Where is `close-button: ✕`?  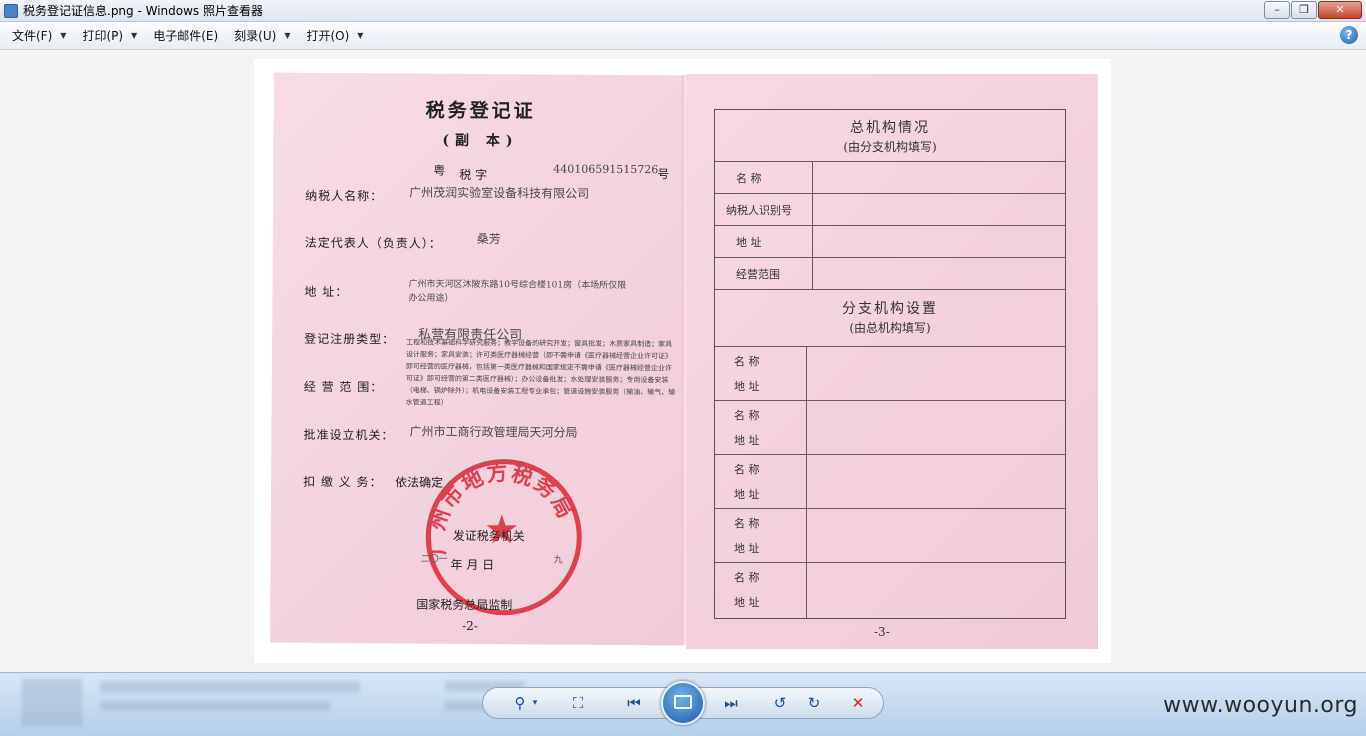
close-button: ✕ is located at coordinates (1340, 10).